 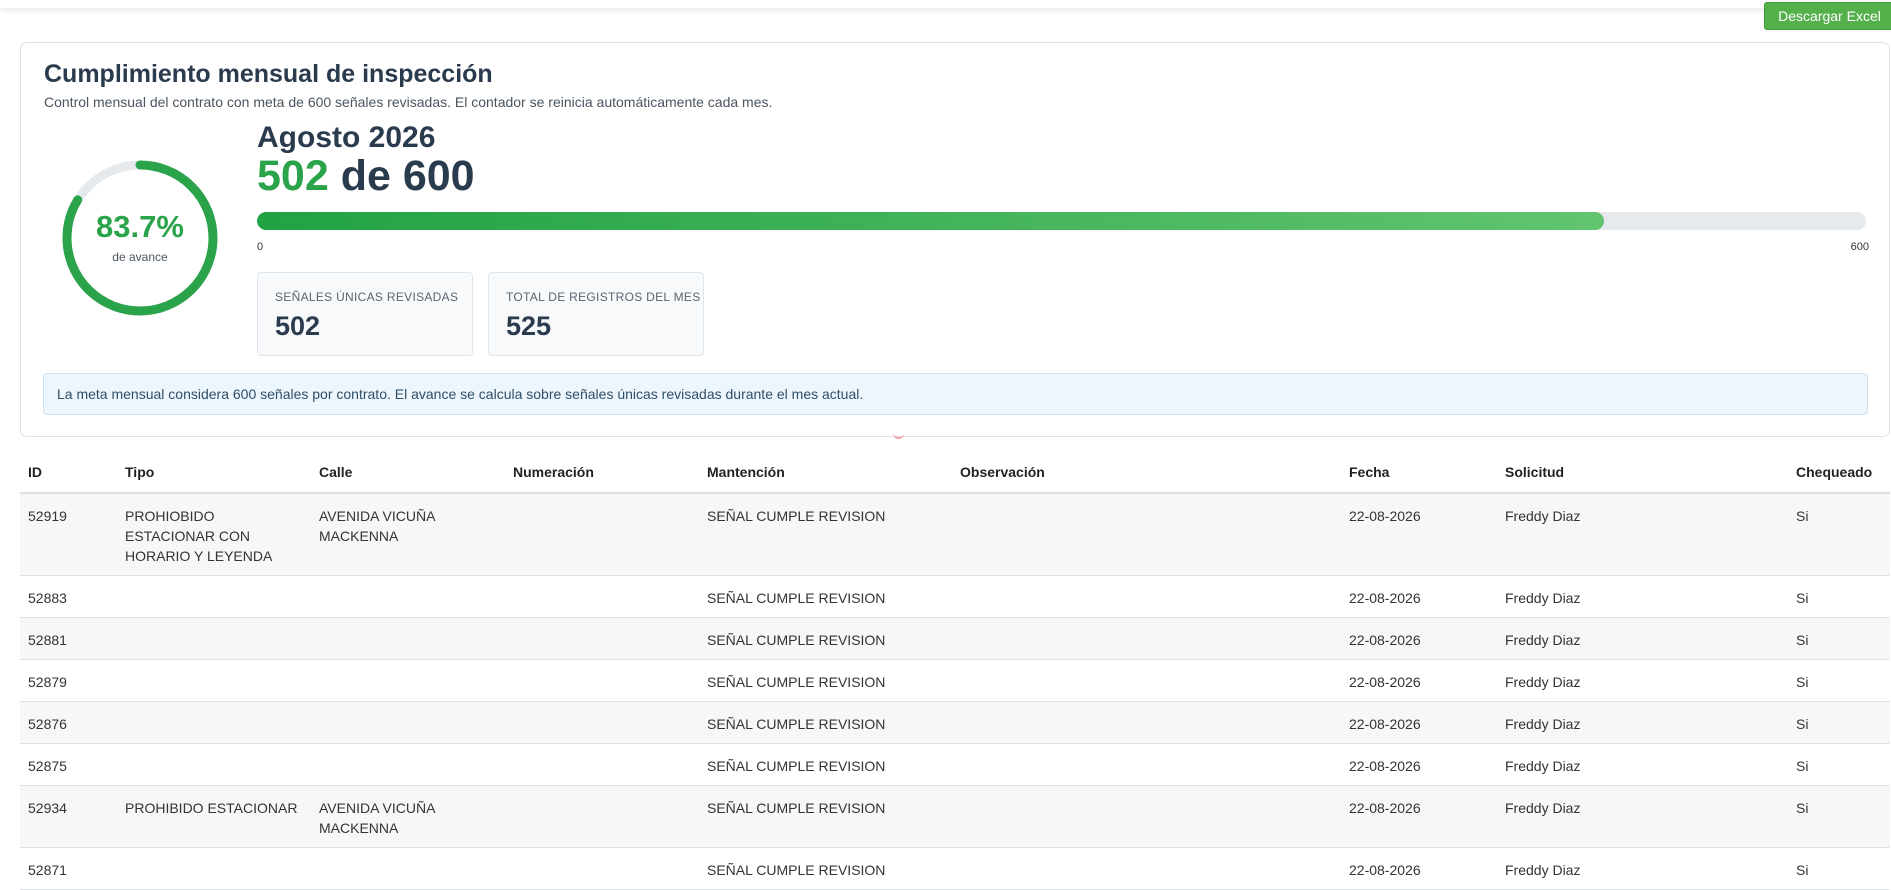 What do you see at coordinates (945, 4) in the screenshot?
I see `top-bar` at bounding box center [945, 4].